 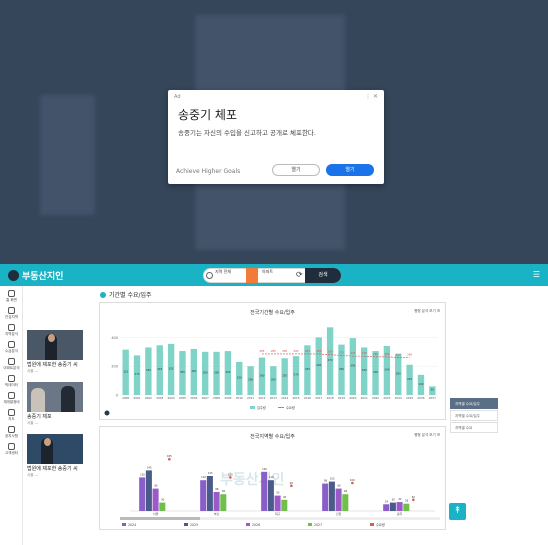 What do you see at coordinates (132, 525) in the screenshot?
I see `legend-label: 2024` at bounding box center [132, 525].